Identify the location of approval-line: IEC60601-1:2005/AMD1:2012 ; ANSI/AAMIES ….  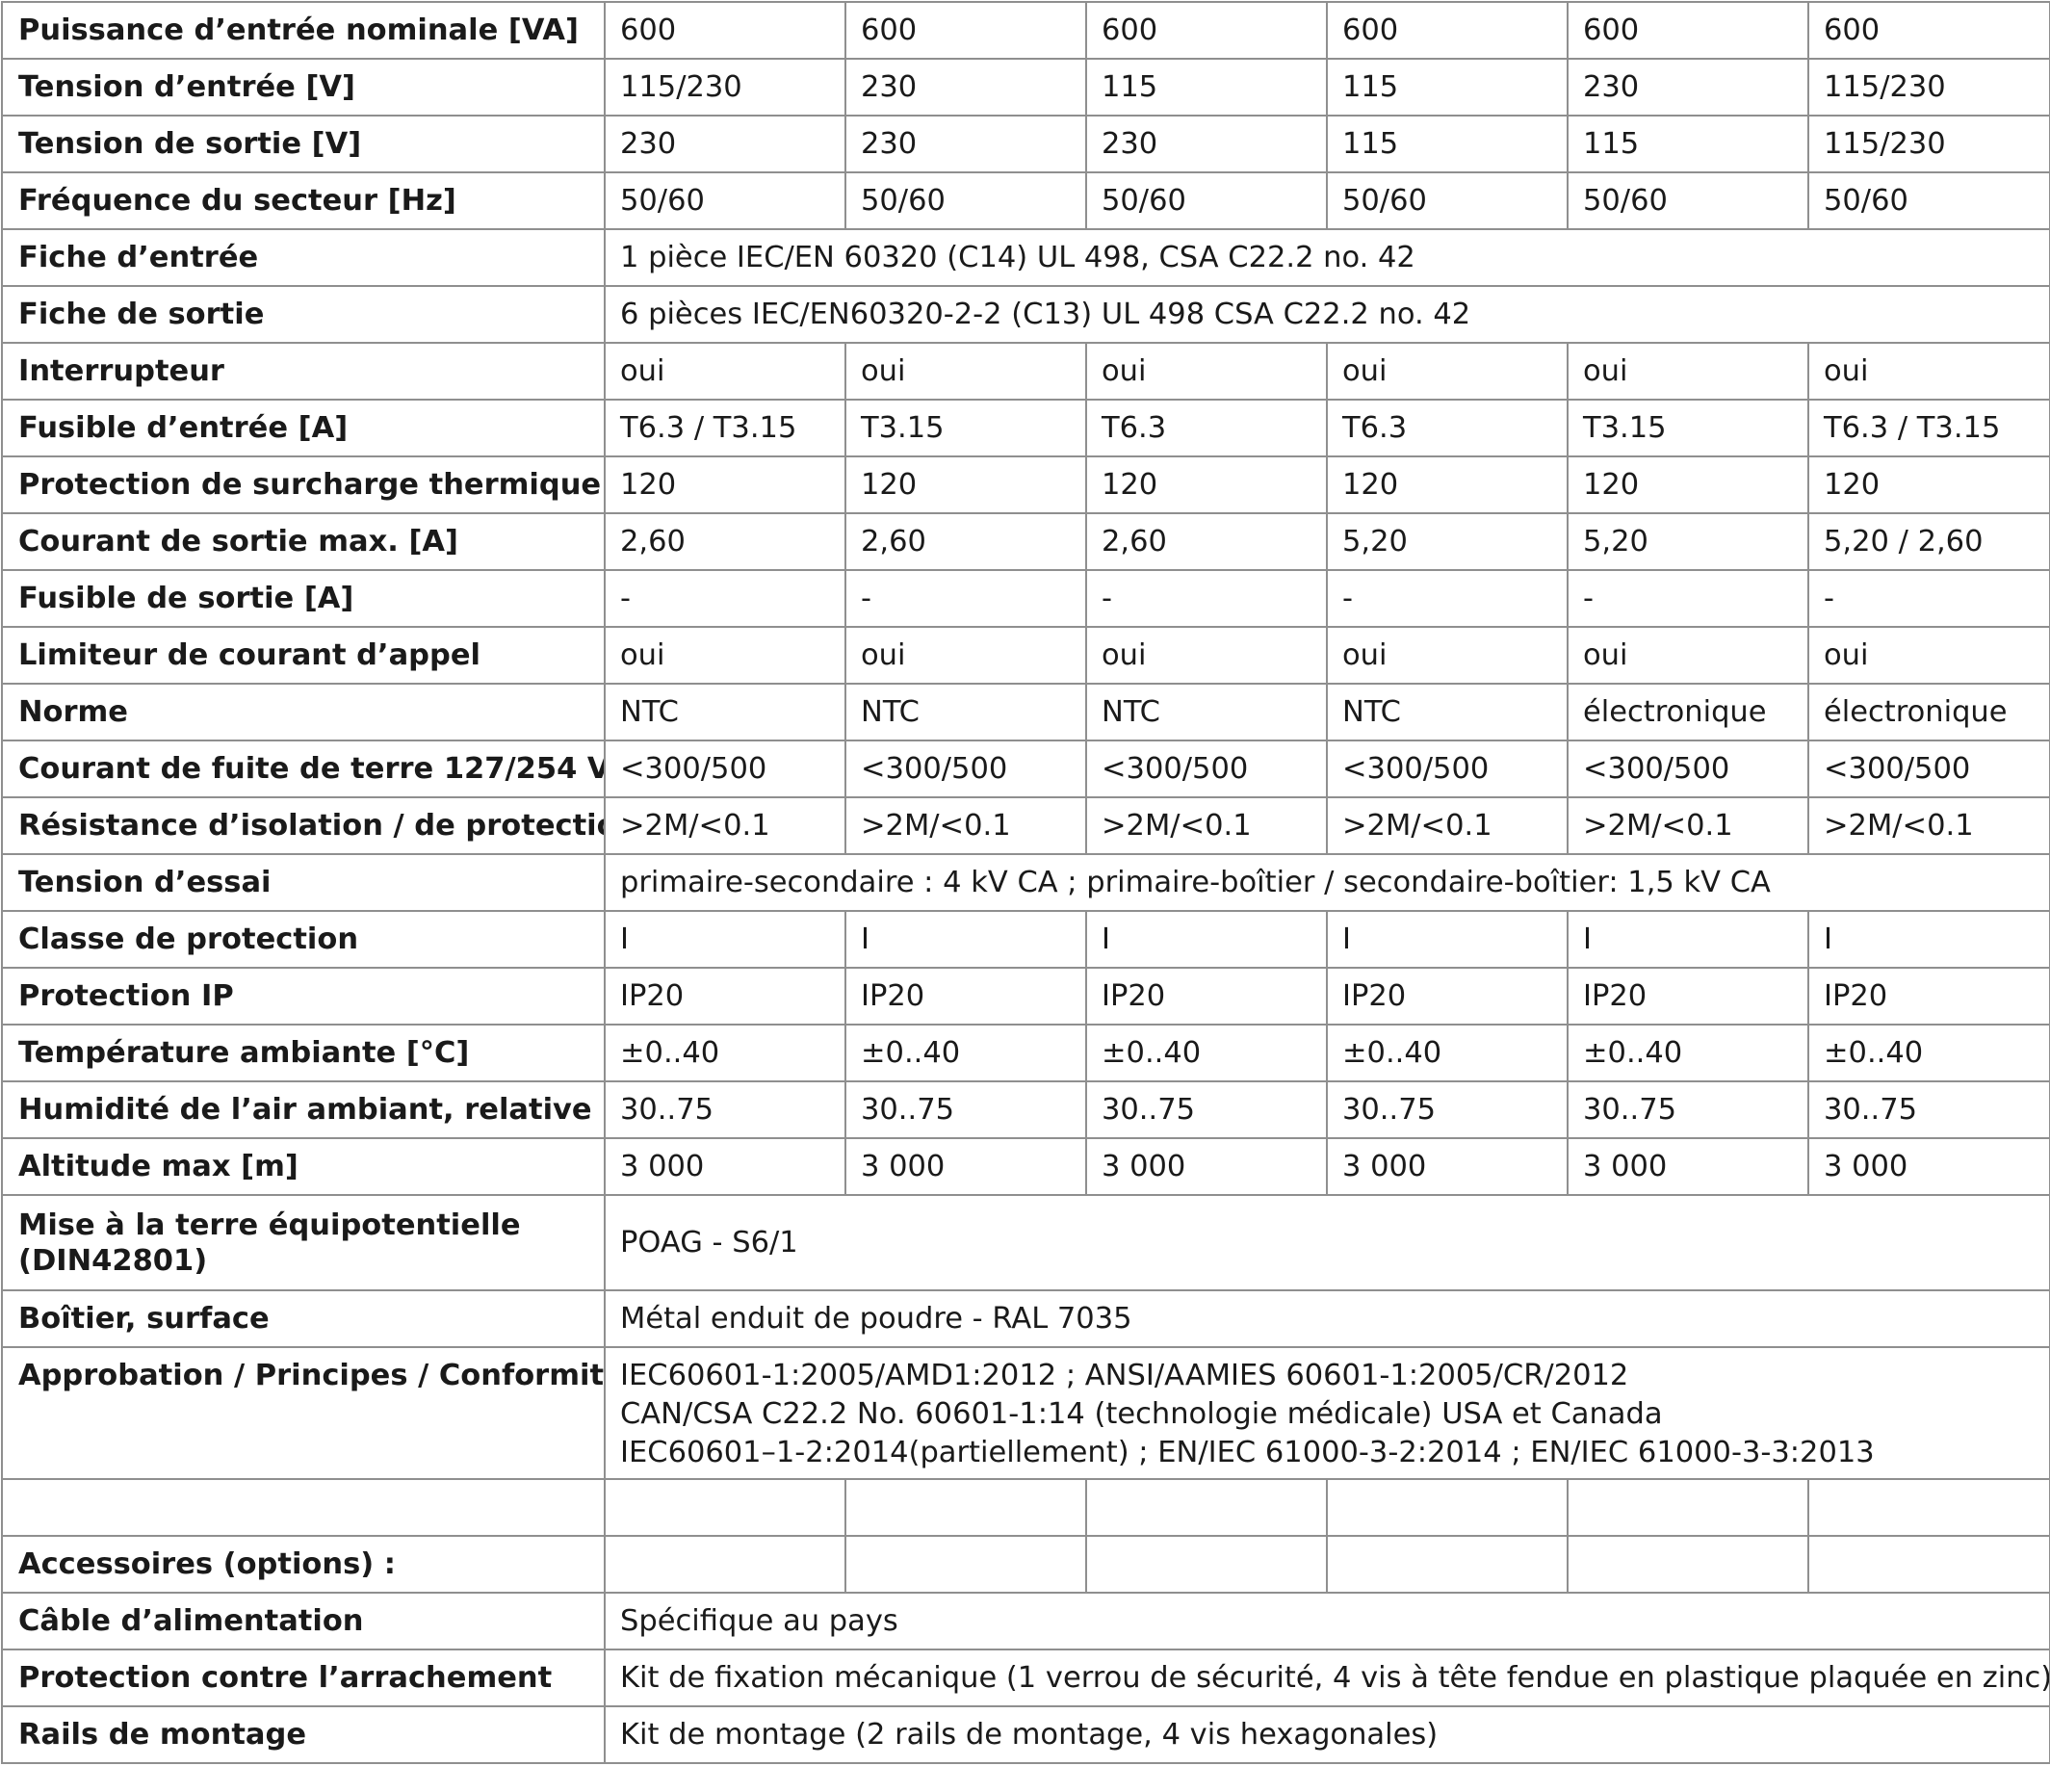
(1125, 1375).